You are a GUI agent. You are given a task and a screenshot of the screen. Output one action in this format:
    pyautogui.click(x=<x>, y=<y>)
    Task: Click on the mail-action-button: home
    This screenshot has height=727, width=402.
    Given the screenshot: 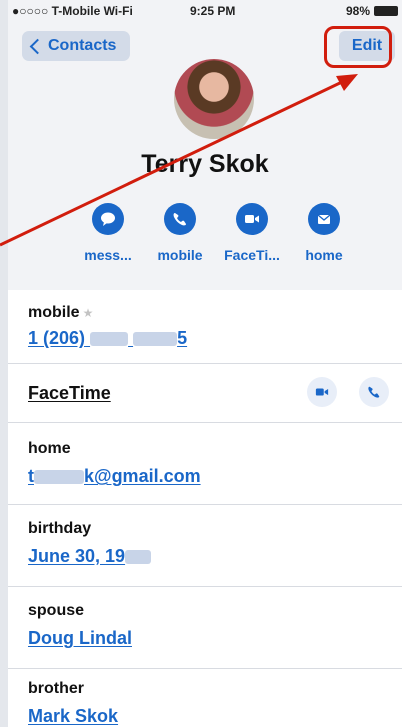 What is the action you would take?
    pyautogui.click(x=324, y=233)
    